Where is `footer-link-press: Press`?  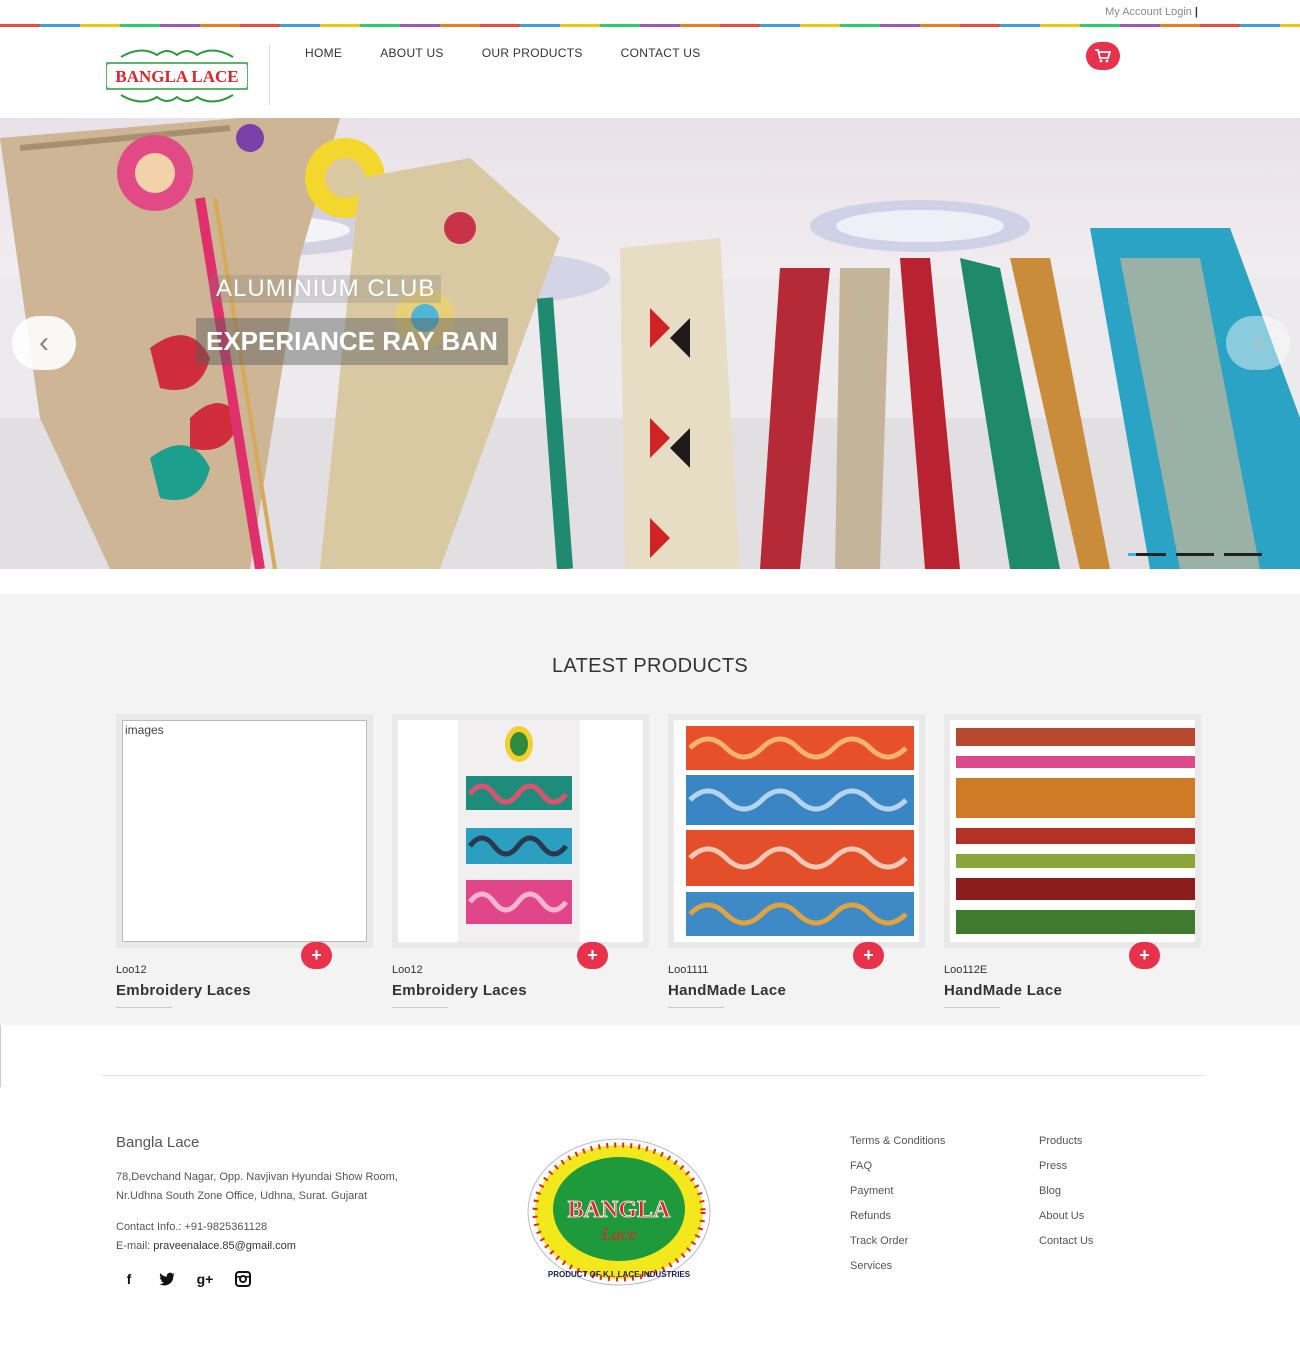
footer-link-press: Press is located at coordinates (1066, 1166).